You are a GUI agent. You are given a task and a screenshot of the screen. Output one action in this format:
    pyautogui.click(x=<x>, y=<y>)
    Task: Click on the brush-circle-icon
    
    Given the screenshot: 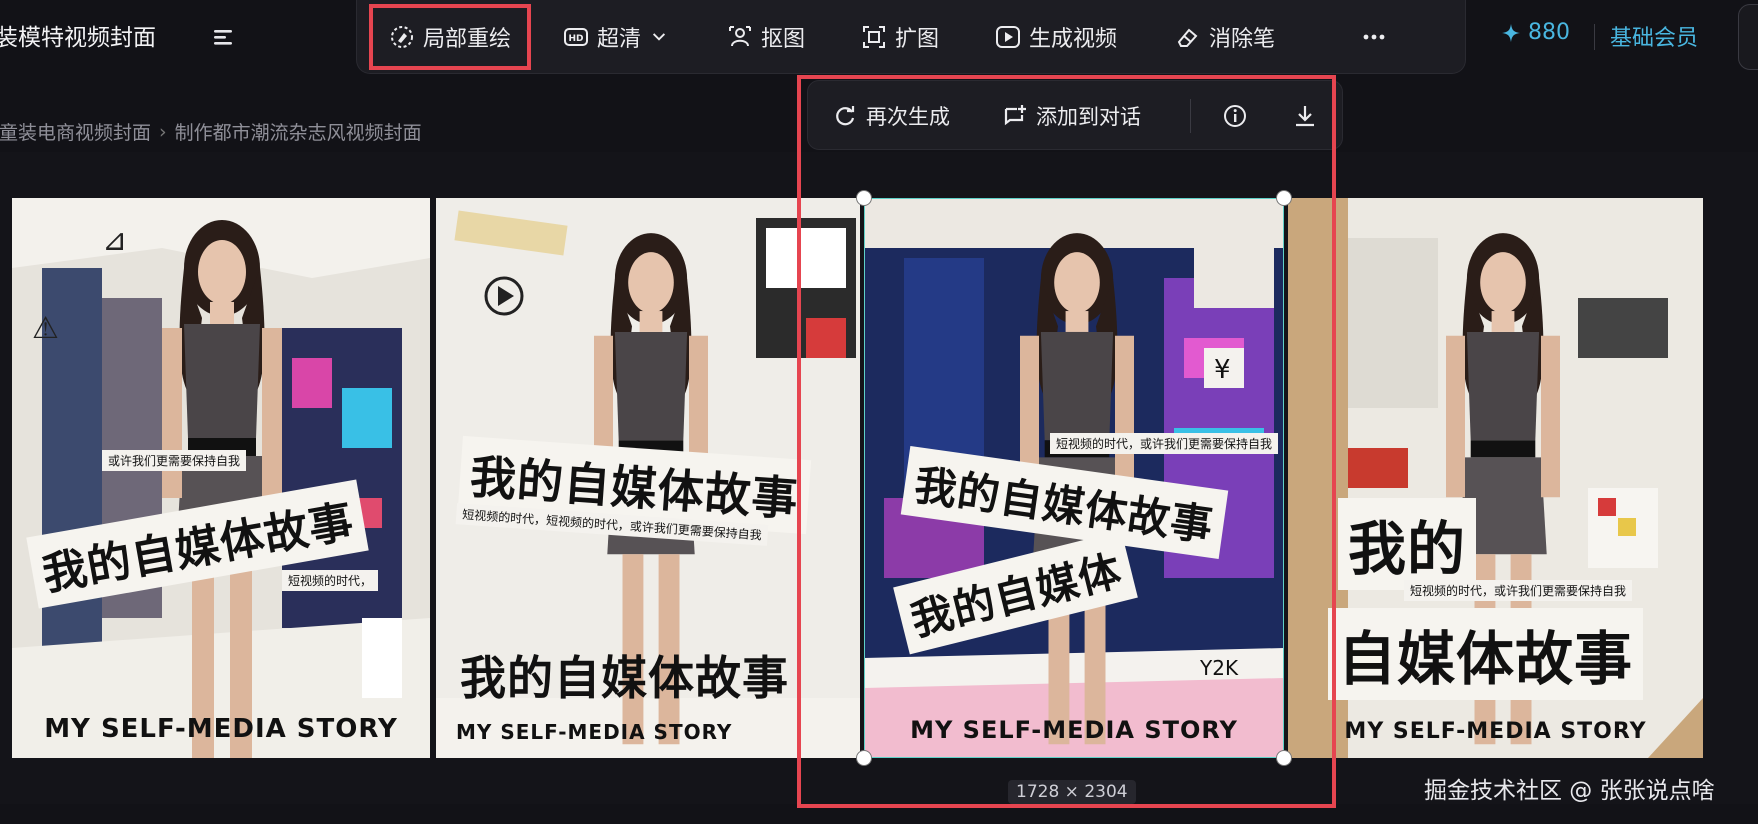 What is the action you would take?
    pyautogui.click(x=402, y=37)
    